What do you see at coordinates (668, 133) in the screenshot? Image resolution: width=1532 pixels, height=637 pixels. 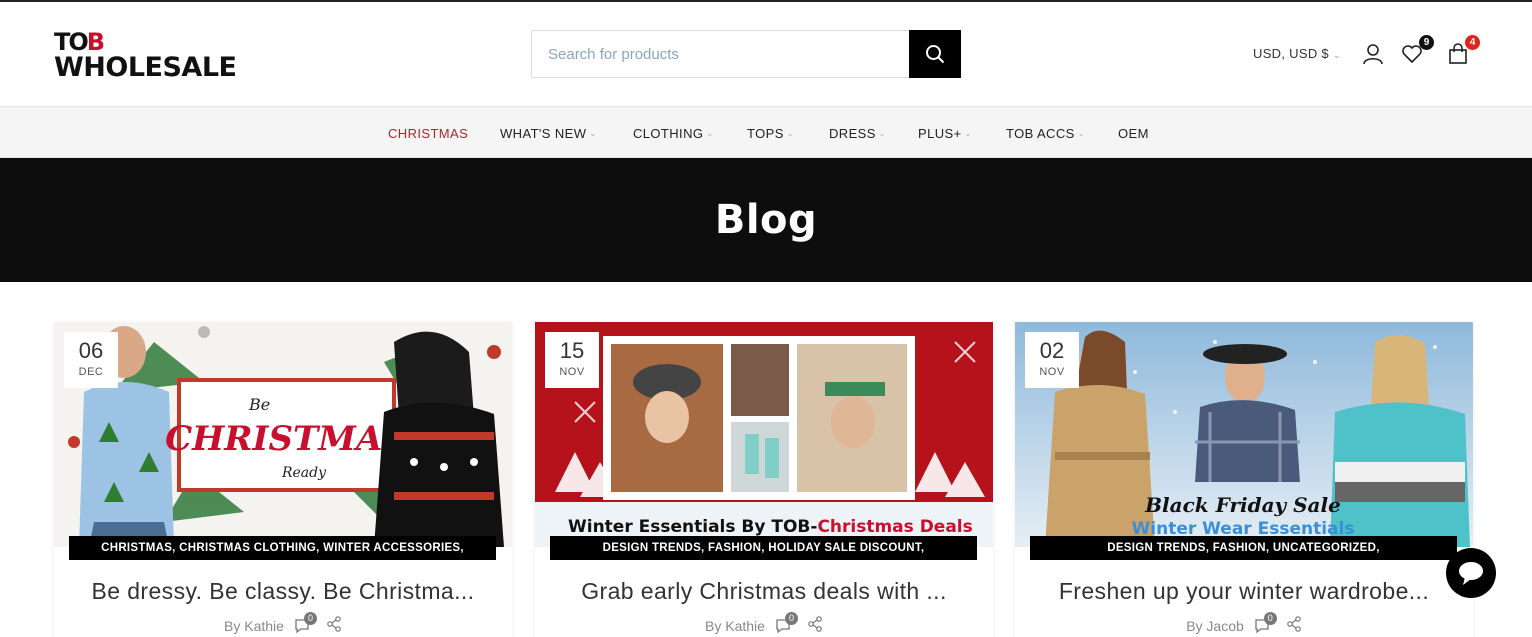 I see `nav-label: CLOTHING` at bounding box center [668, 133].